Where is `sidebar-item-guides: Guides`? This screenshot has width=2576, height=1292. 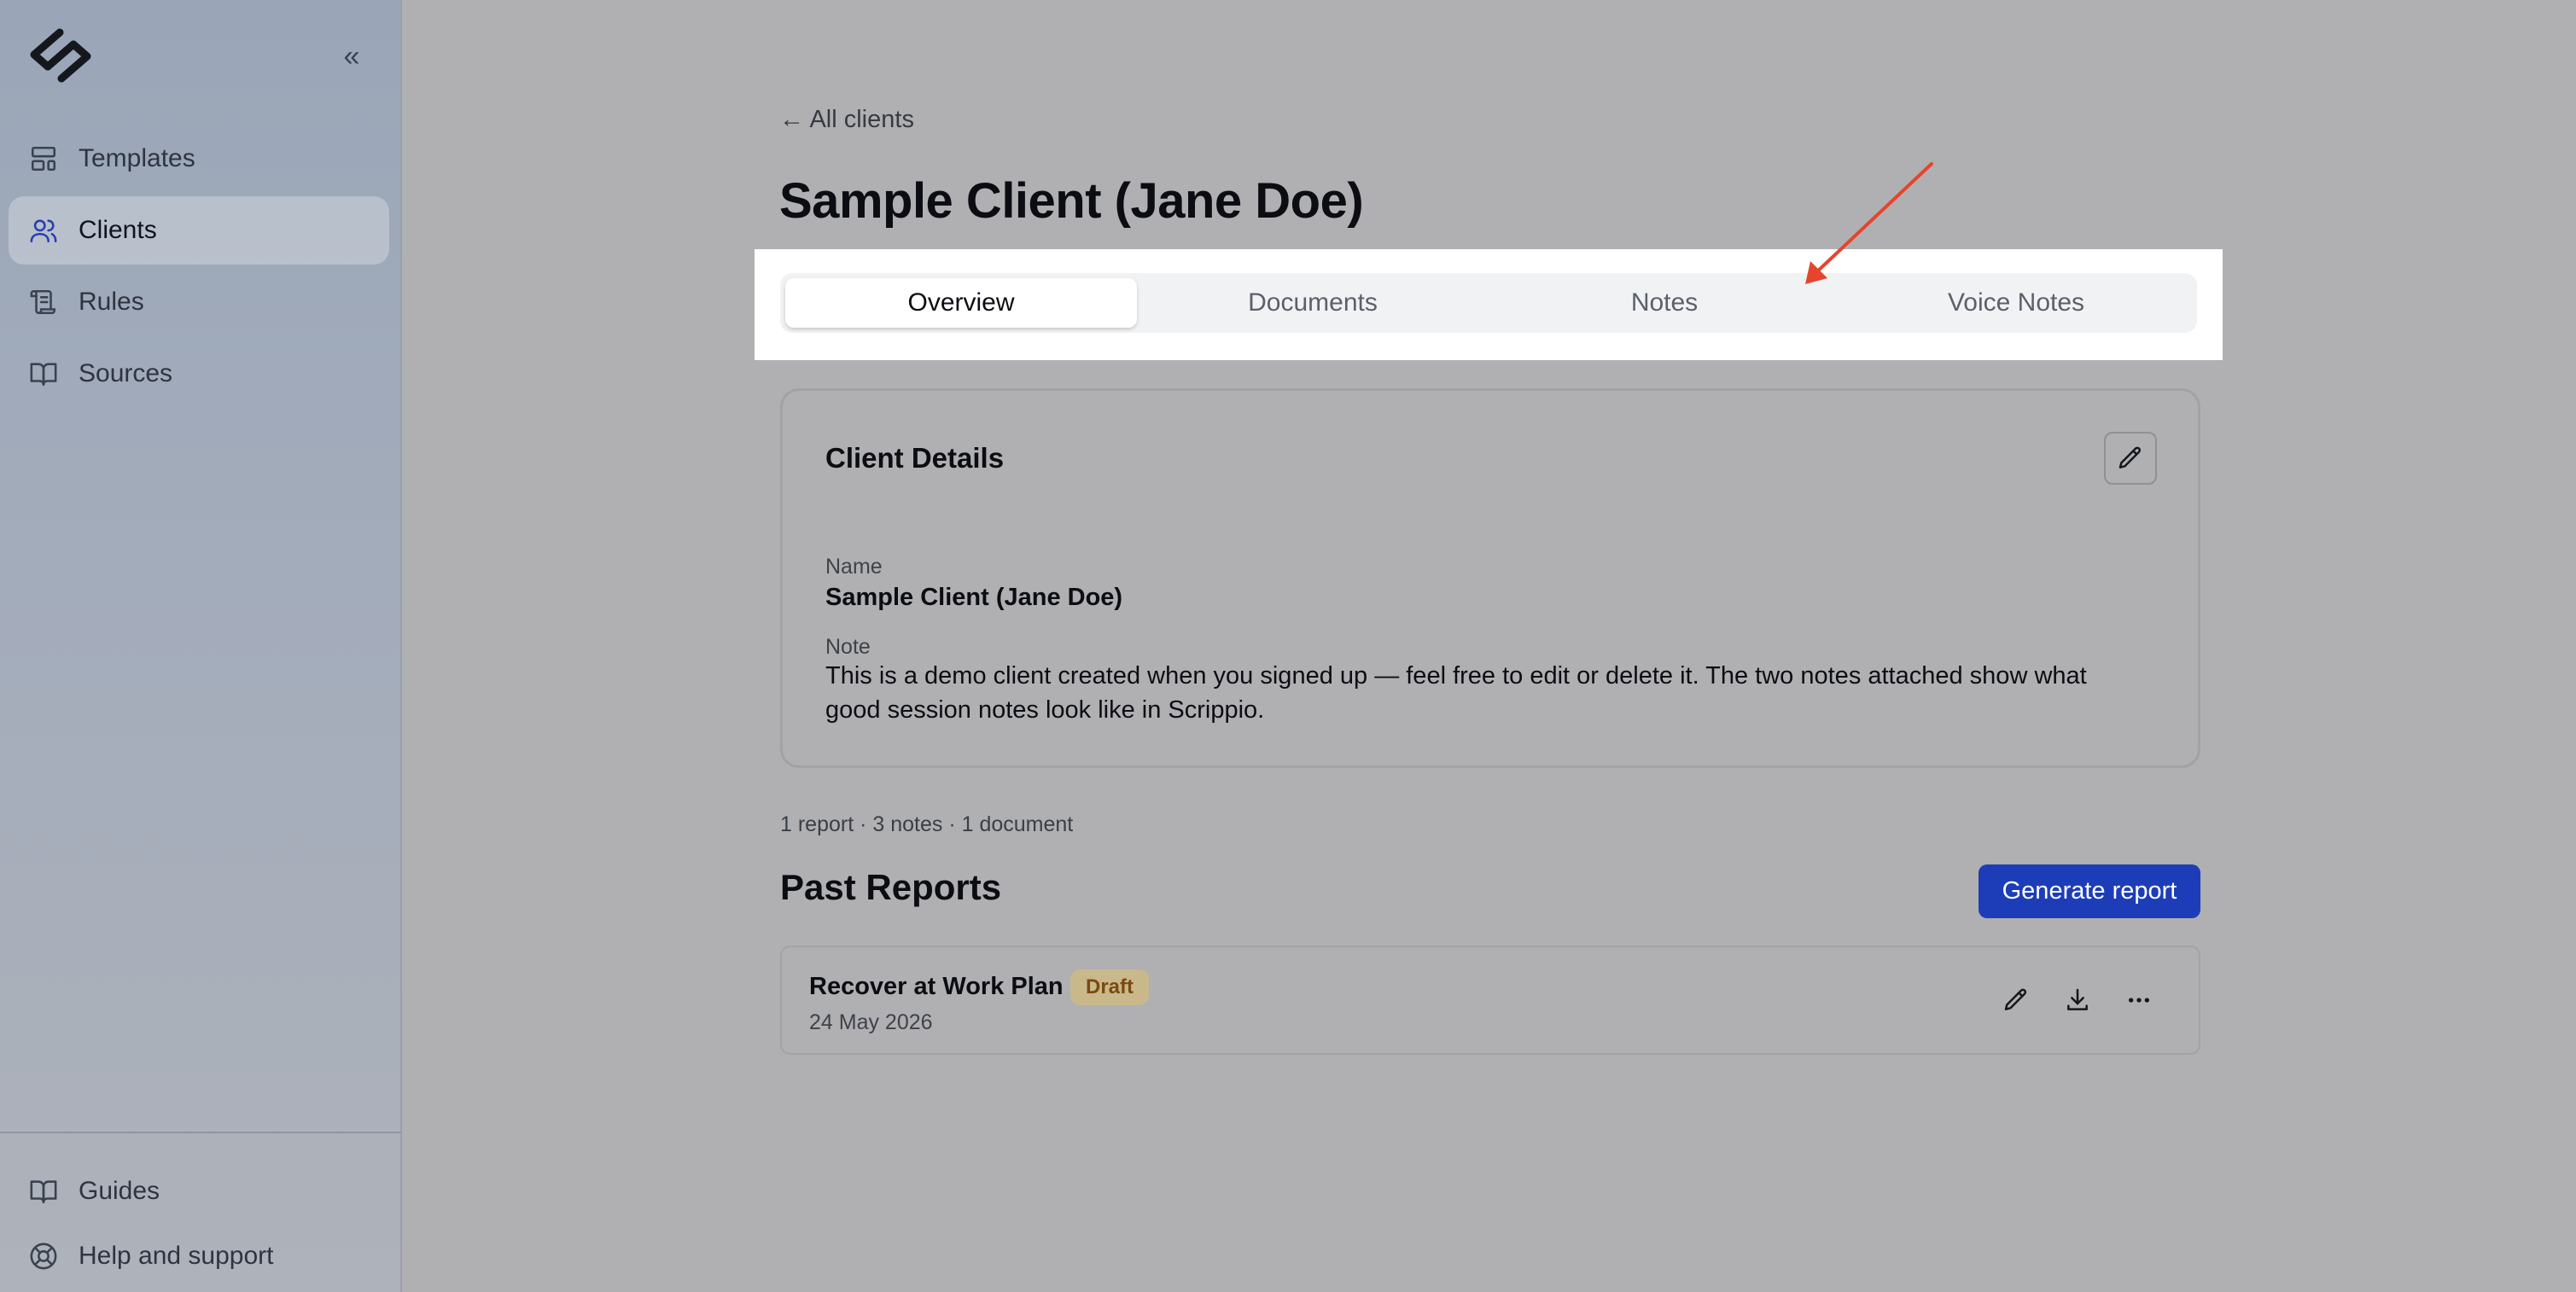
sidebar-item-guides: Guides is located at coordinates (199, 1191).